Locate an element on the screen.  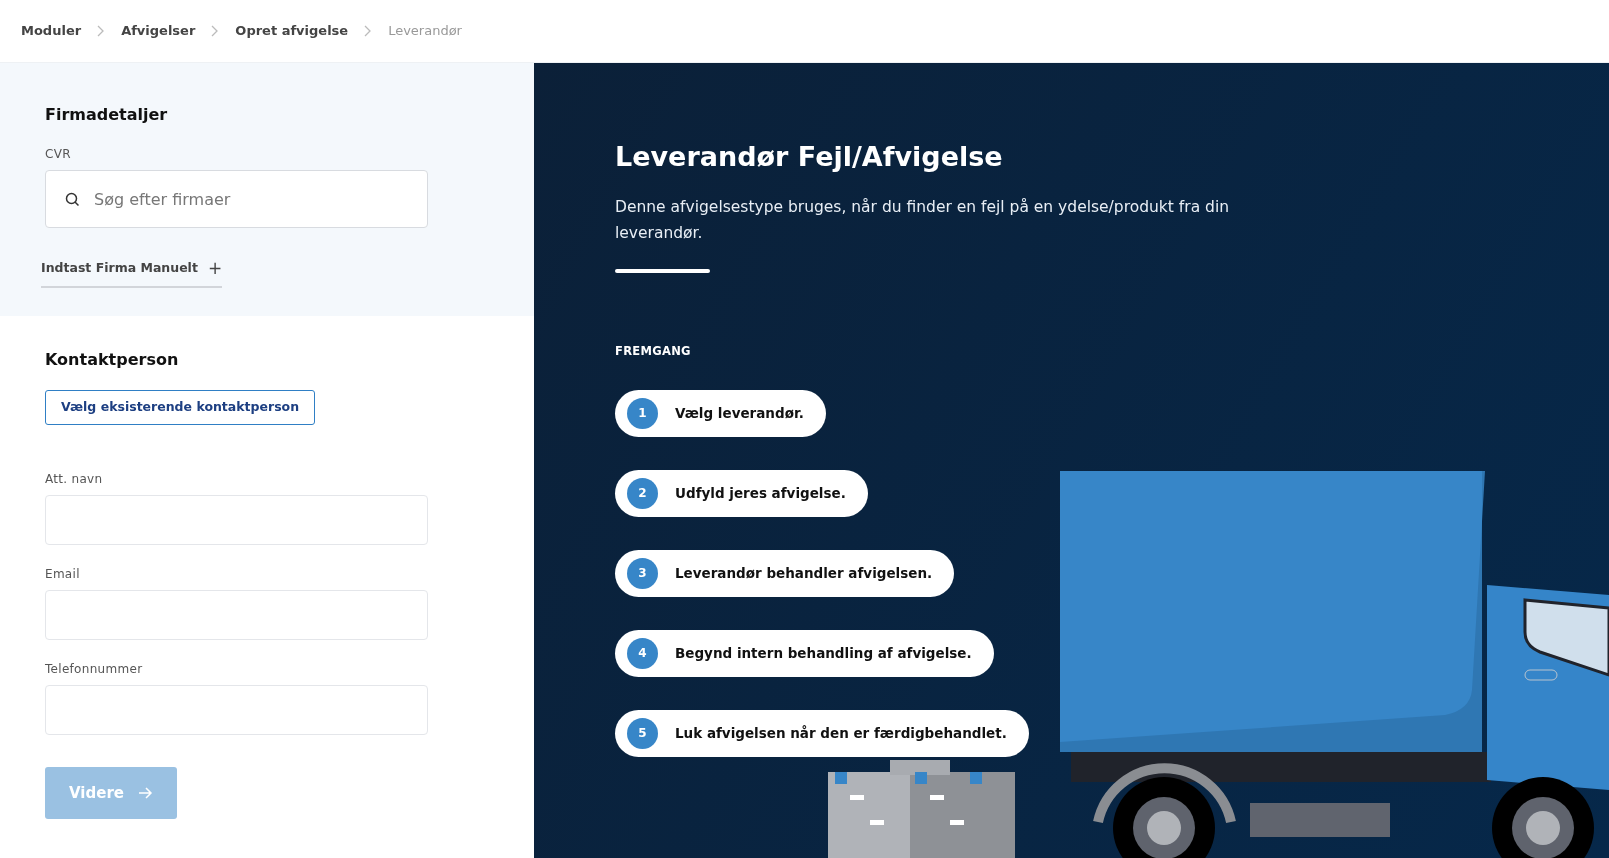
step-number-badge: 4 is located at coordinates (642, 653).